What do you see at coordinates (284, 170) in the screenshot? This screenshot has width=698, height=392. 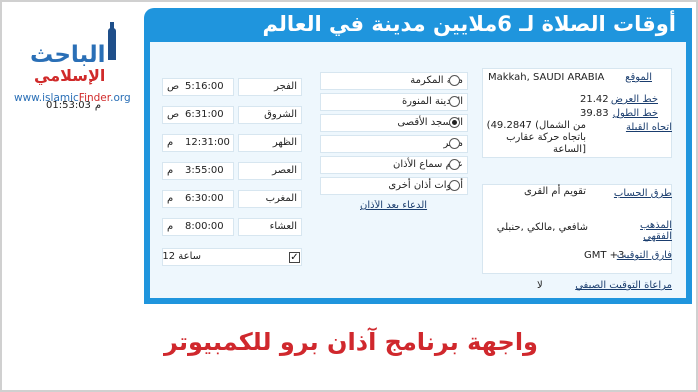 I see `prayer-name: العصر` at bounding box center [284, 170].